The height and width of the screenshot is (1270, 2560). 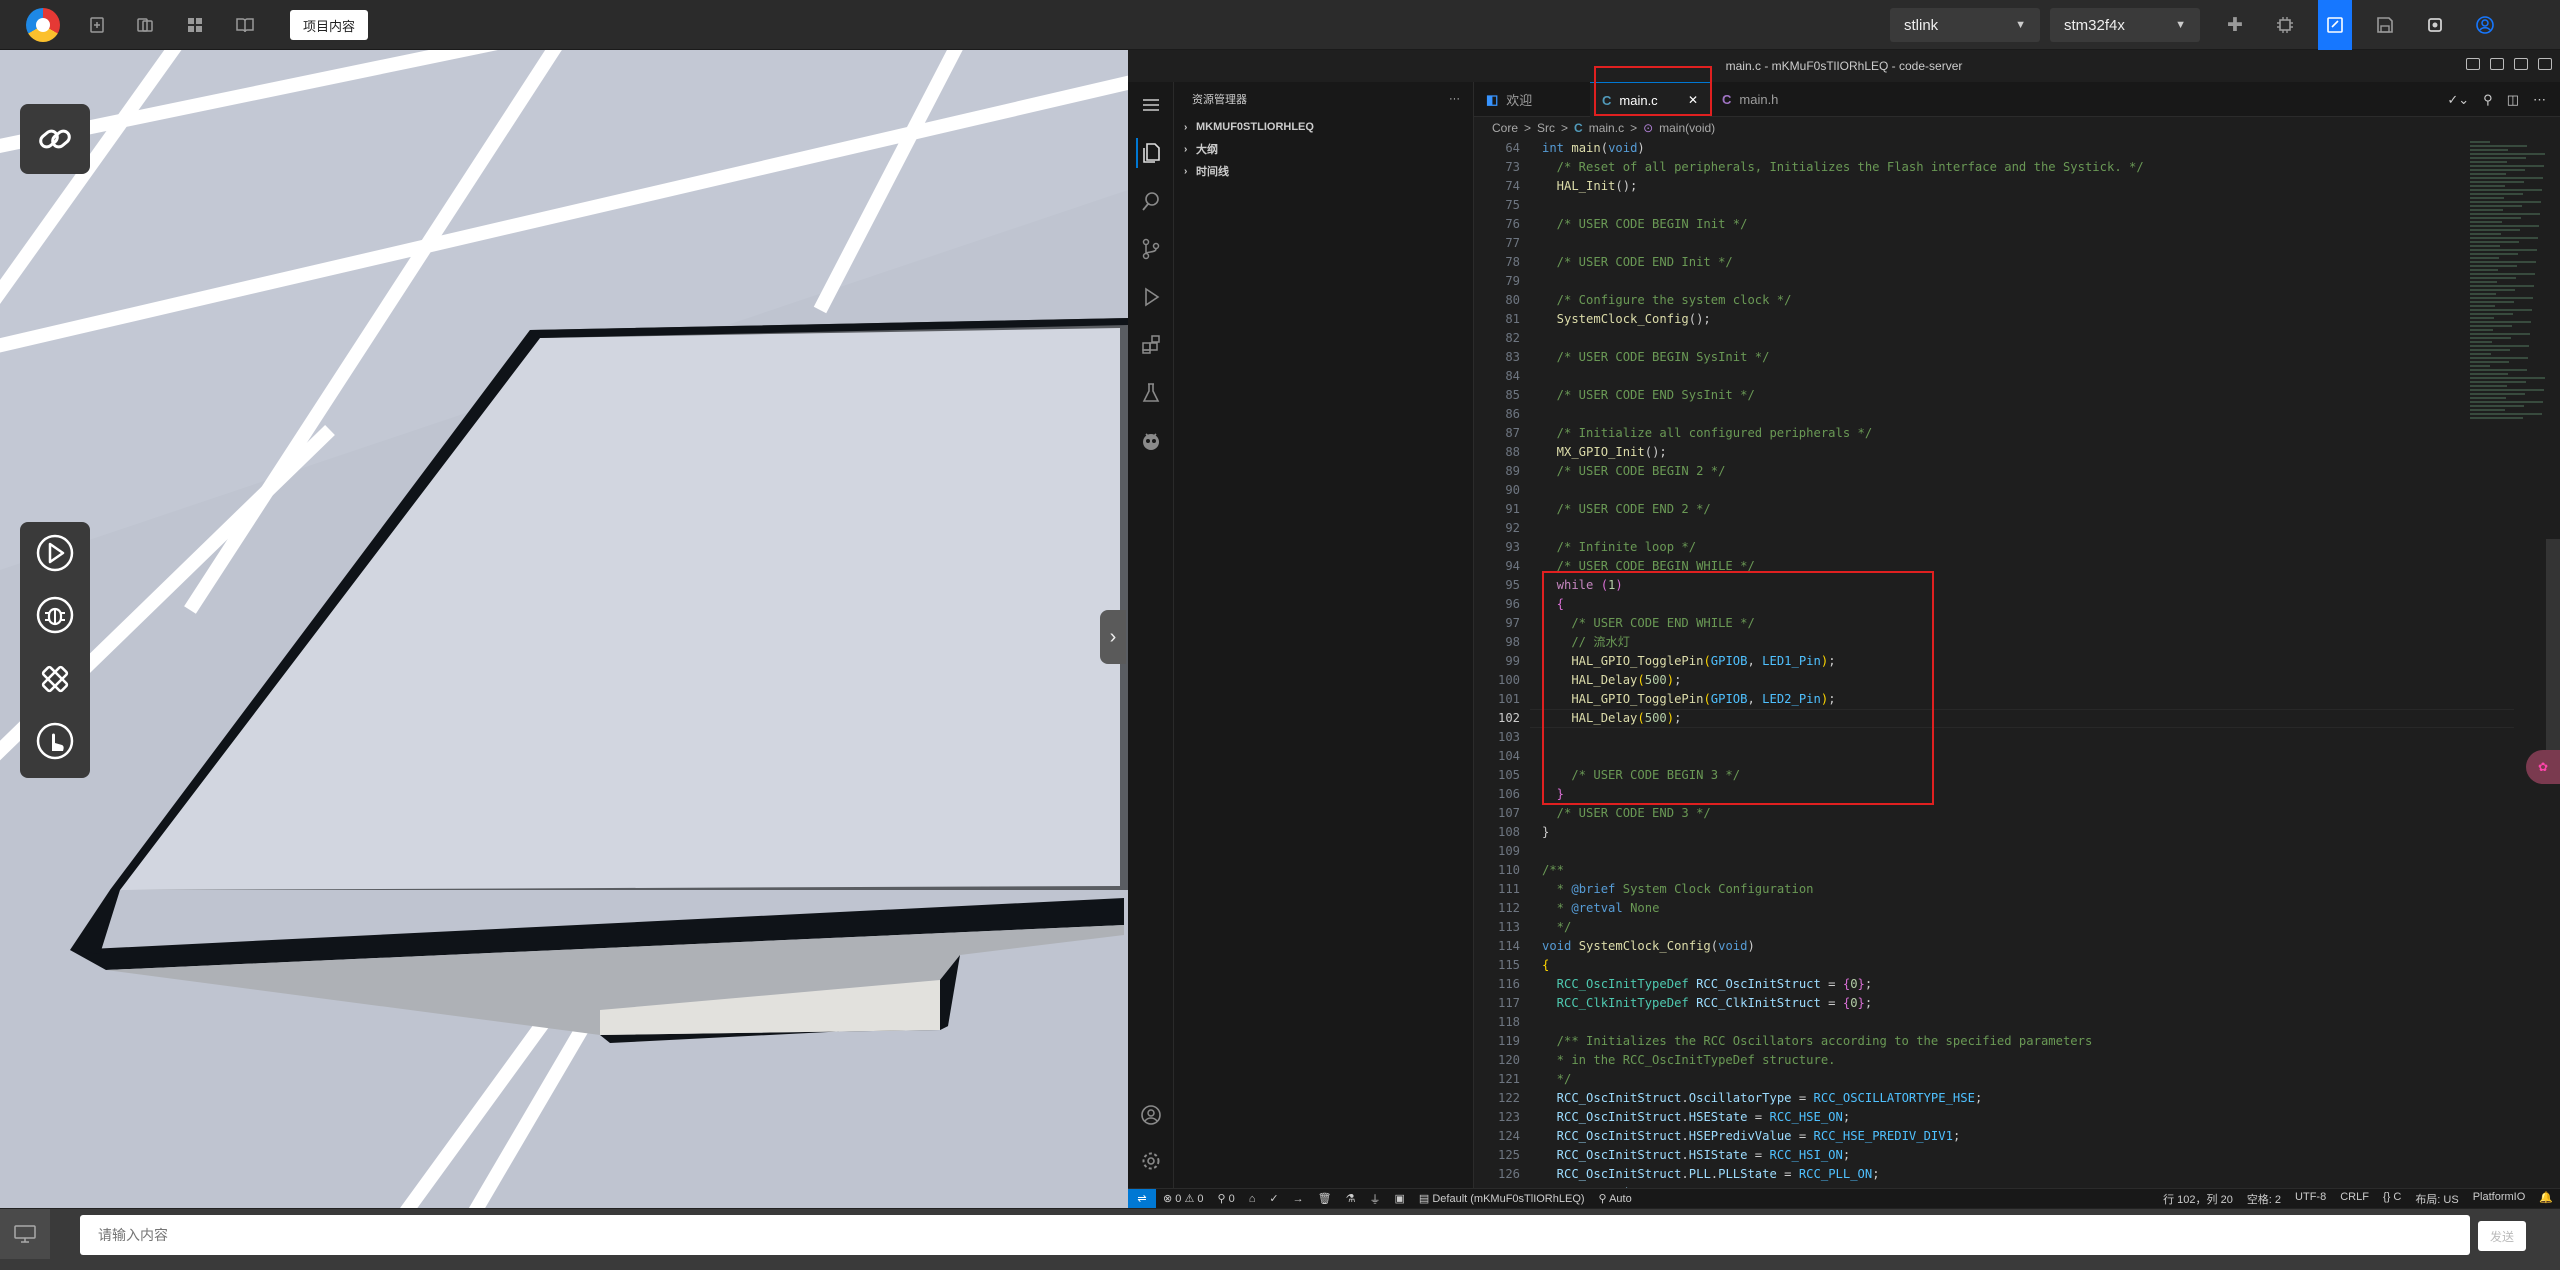 What do you see at coordinates (2198, 1199) in the screenshot?
I see `cursor-position: 行 102，列 20` at bounding box center [2198, 1199].